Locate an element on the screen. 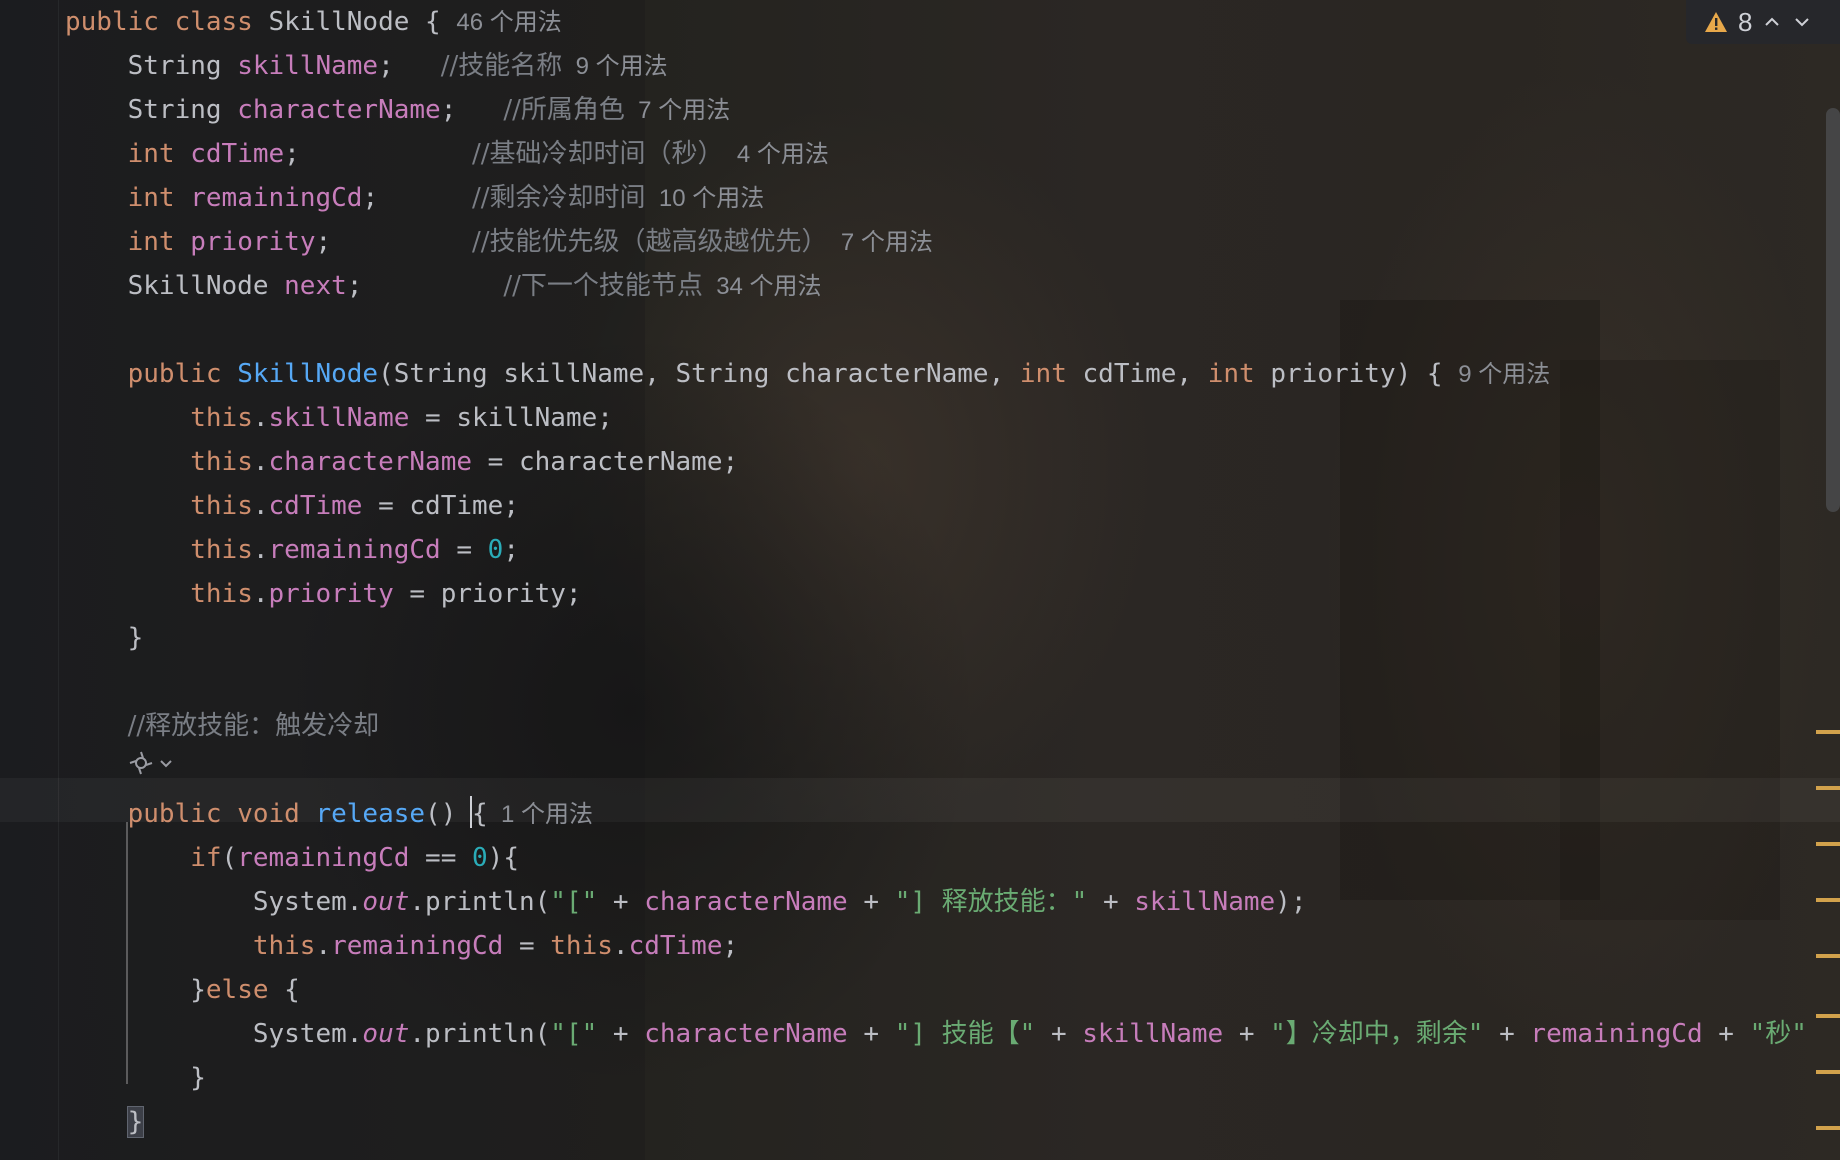  code-line-release-if-close: } is located at coordinates (135, 1078).